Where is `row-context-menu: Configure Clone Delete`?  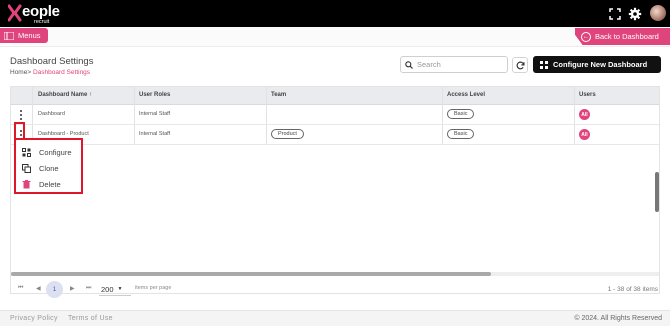 row-context-menu: Configure Clone Delete is located at coordinates (48, 166).